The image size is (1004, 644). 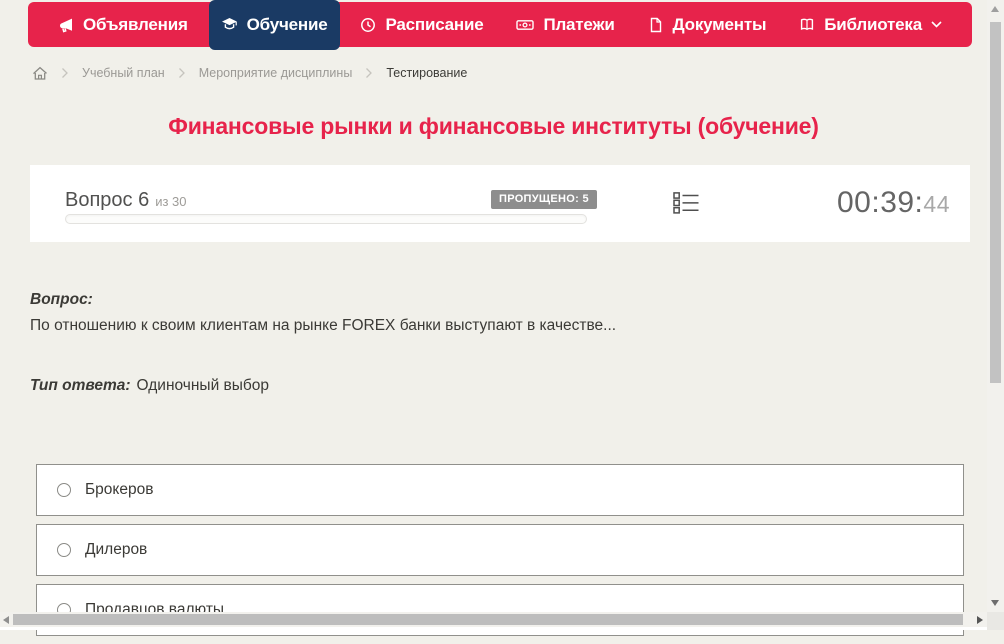 What do you see at coordinates (123, 73) in the screenshot?
I see `breadcrumb-curriculum: Учебный план` at bounding box center [123, 73].